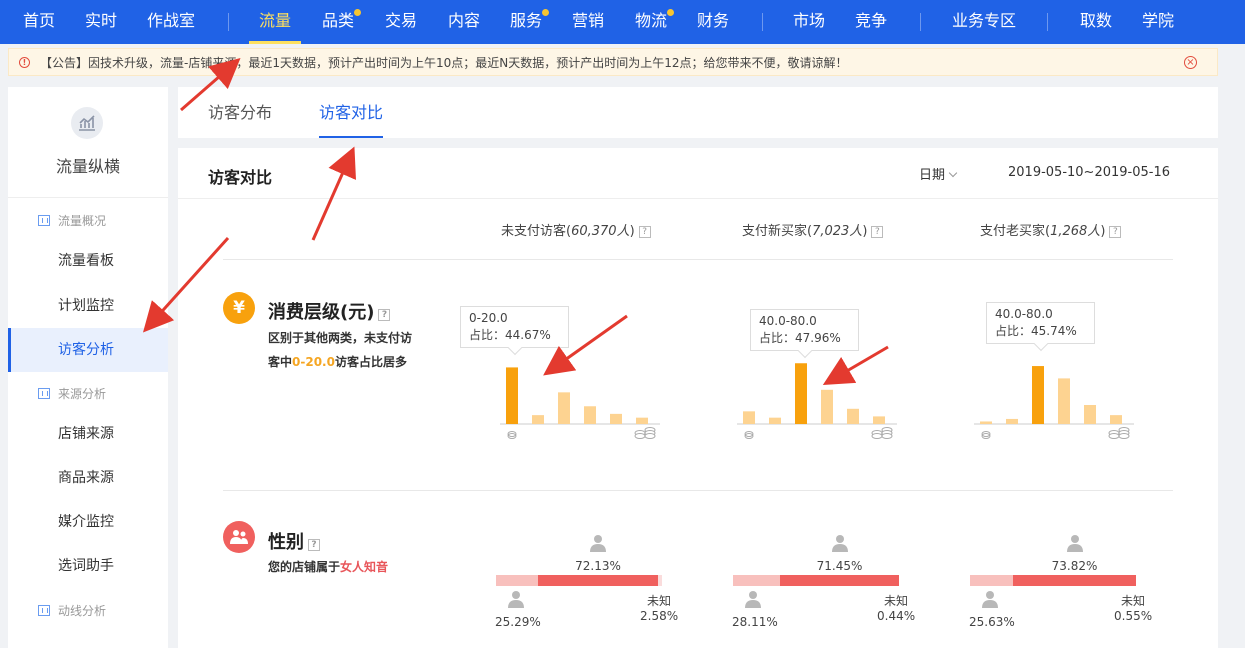 This screenshot has height=648, width=1245. I want to click on yen-icon: ¥, so click(239, 308).